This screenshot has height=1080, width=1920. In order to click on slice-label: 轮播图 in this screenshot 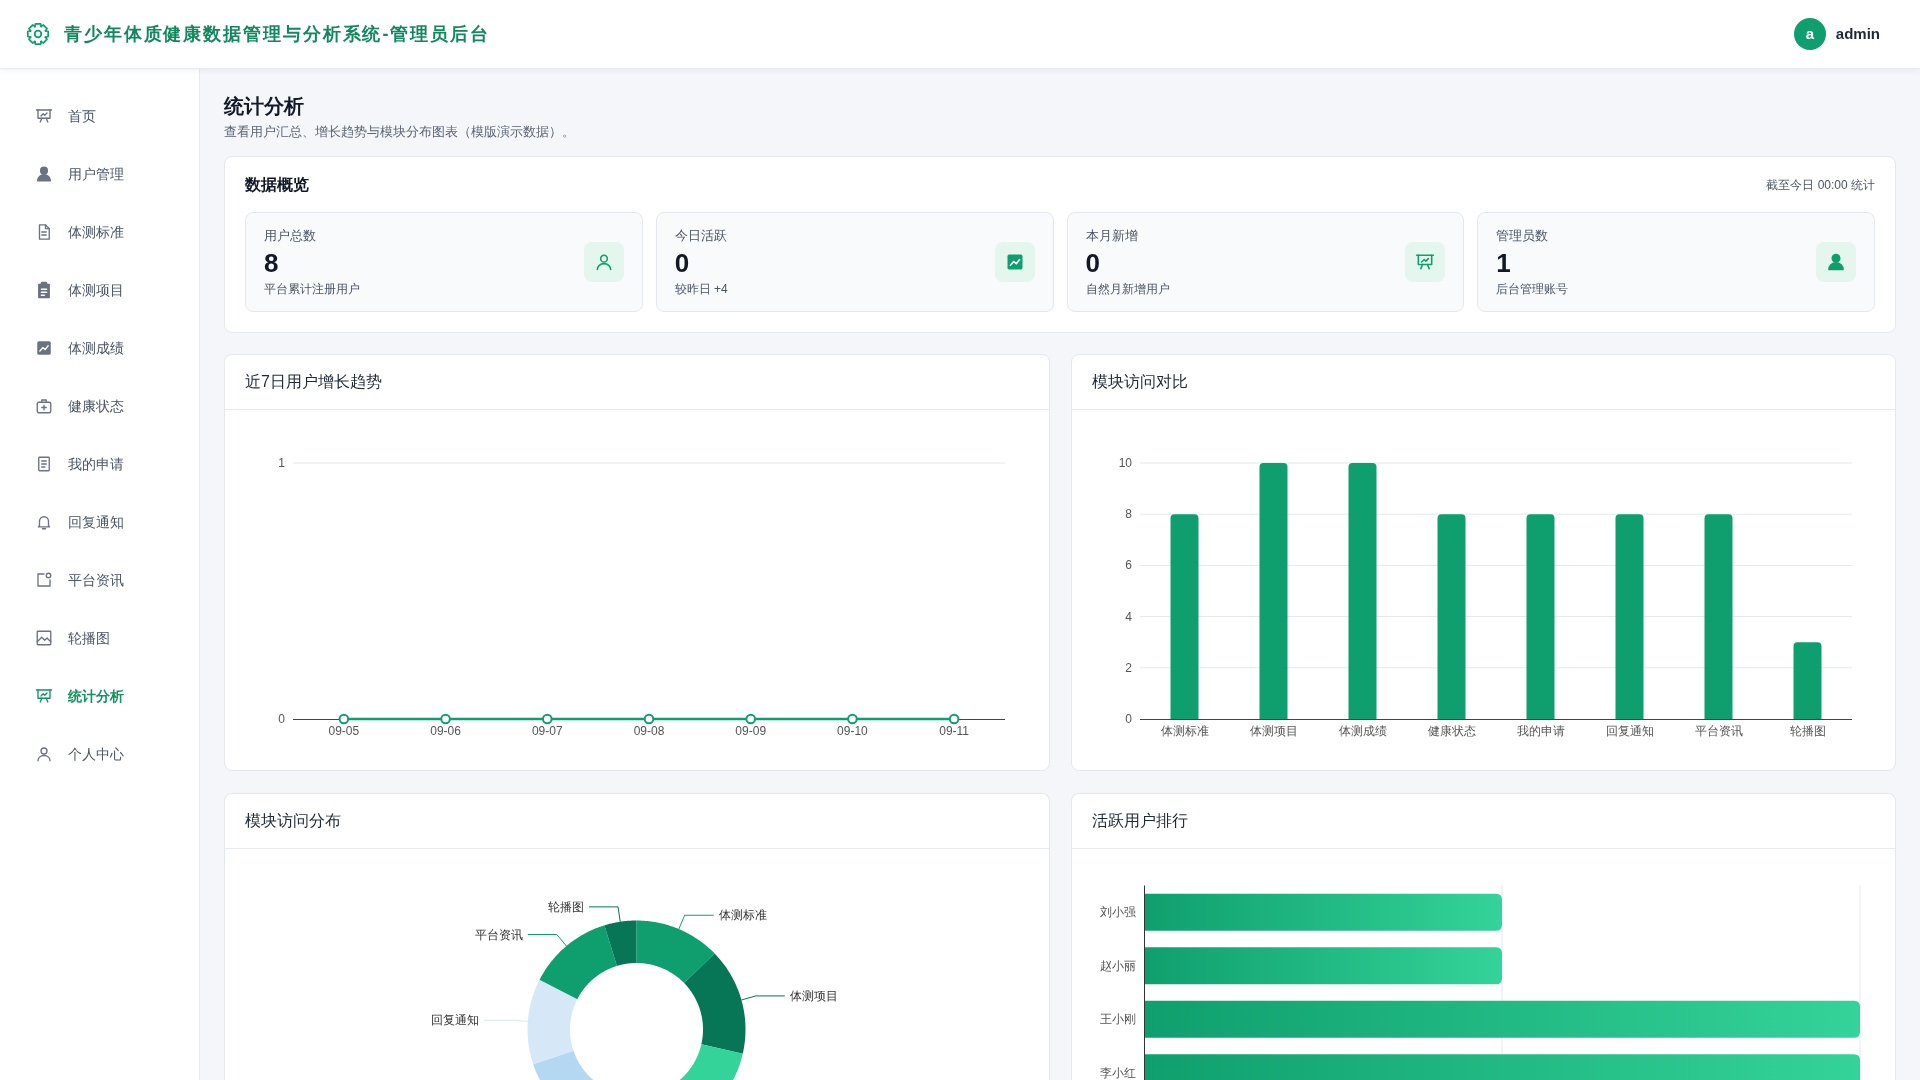, I will do `click(566, 906)`.